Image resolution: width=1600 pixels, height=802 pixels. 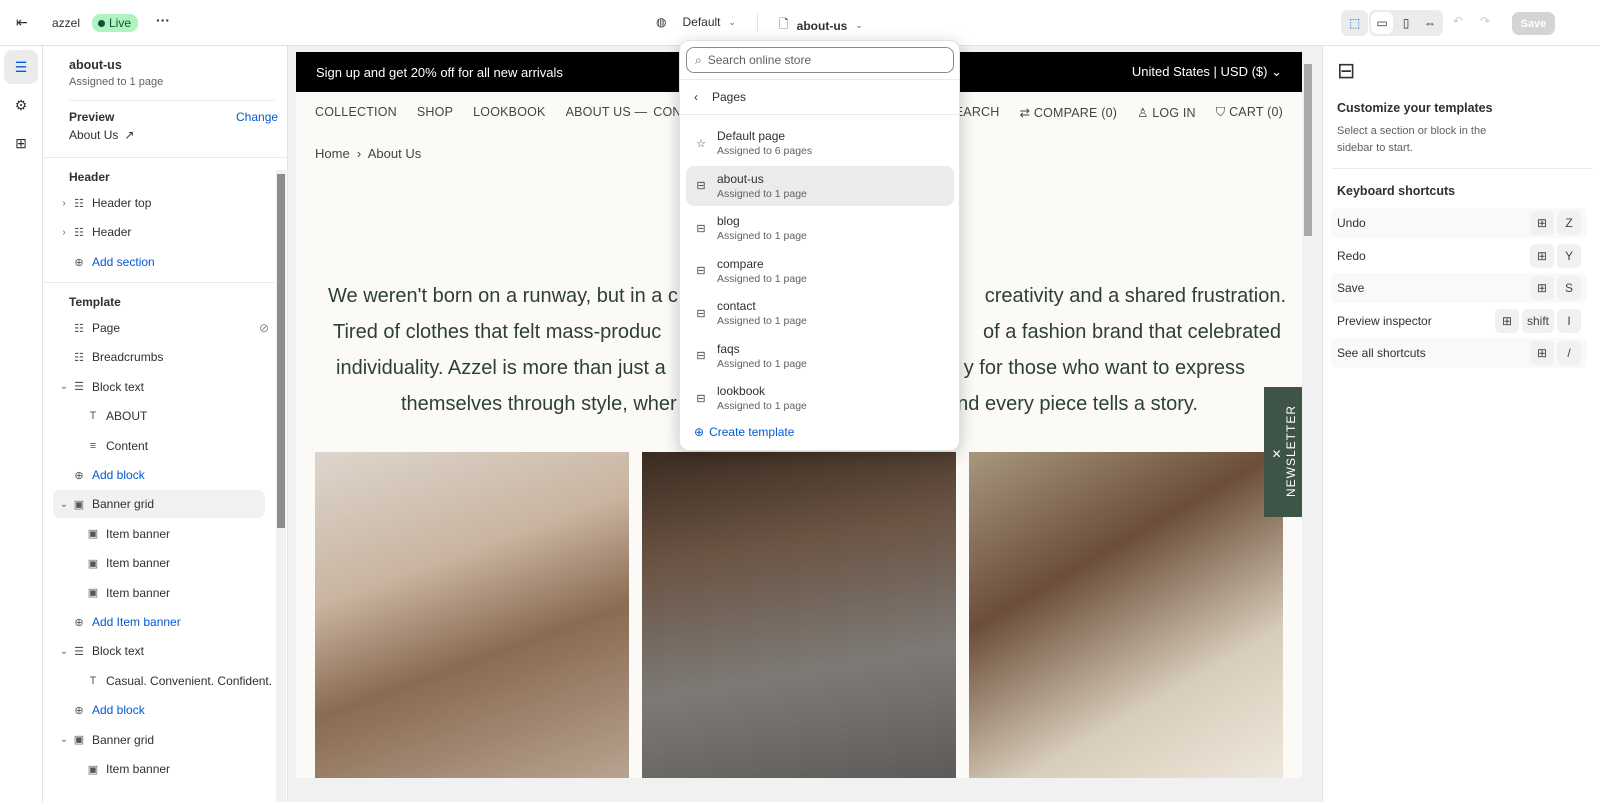 What do you see at coordinates (820, 313) in the screenshot?
I see `template-option: ⊟ contact Assigned to 1 page` at bounding box center [820, 313].